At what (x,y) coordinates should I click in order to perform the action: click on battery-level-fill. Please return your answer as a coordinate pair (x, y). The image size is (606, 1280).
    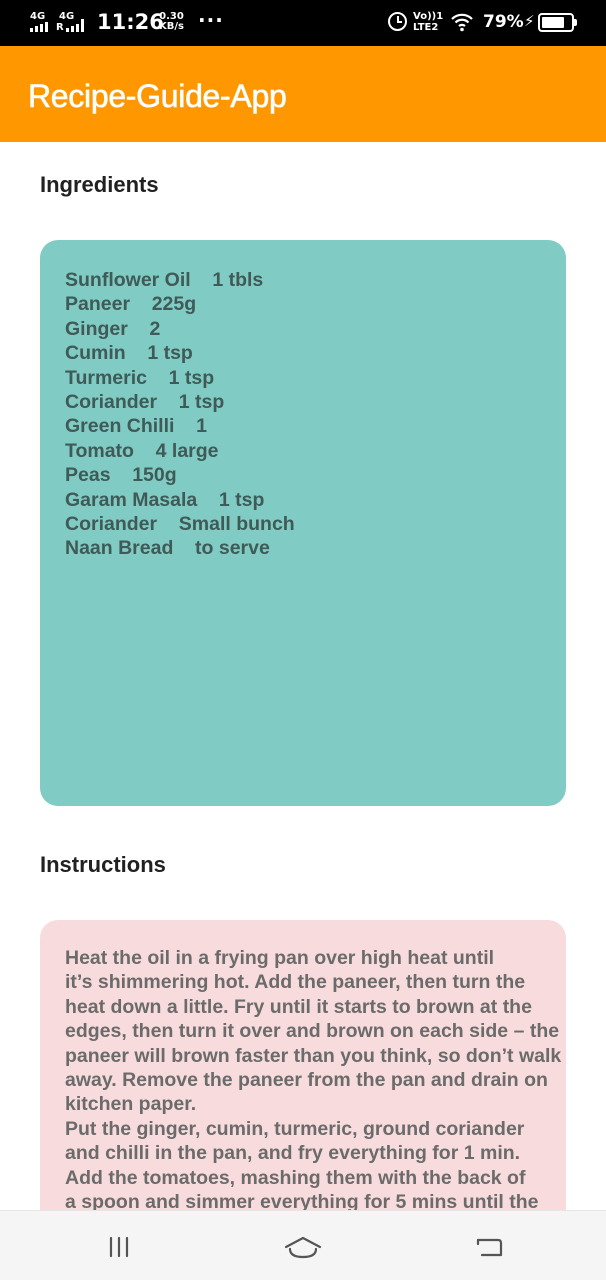
    Looking at the image, I should click on (553, 22).